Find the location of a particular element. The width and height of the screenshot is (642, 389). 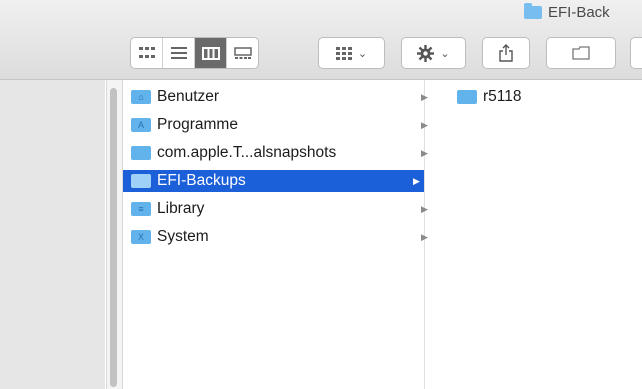

edit-tags-button is located at coordinates (636, 53).